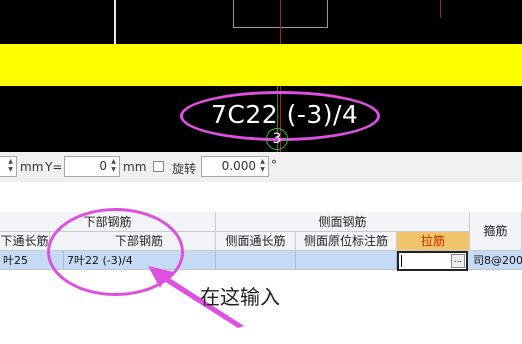 This screenshot has width=522, height=344. I want to click on cell-side-original, so click(346, 260).